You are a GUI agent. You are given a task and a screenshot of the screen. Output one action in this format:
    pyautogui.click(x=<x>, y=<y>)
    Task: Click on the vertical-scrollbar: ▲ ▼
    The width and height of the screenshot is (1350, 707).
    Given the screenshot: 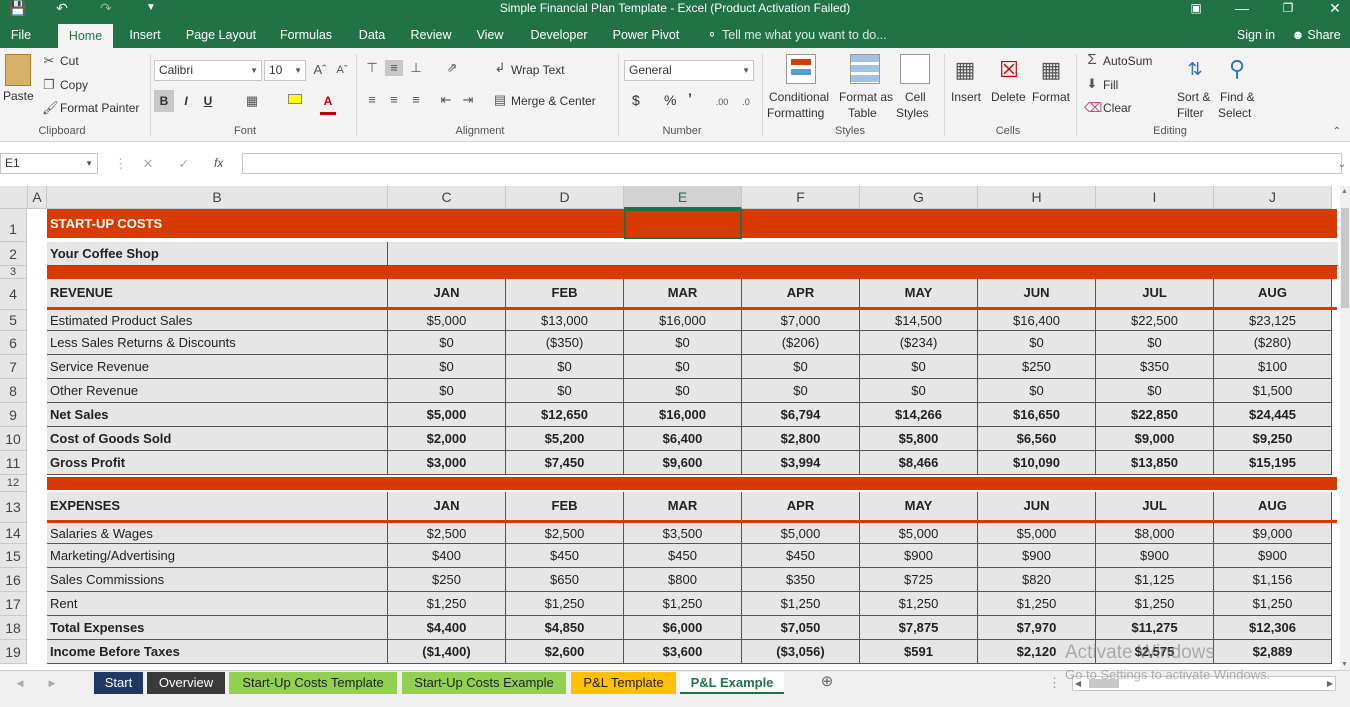 What is the action you would take?
    pyautogui.click(x=1345, y=428)
    